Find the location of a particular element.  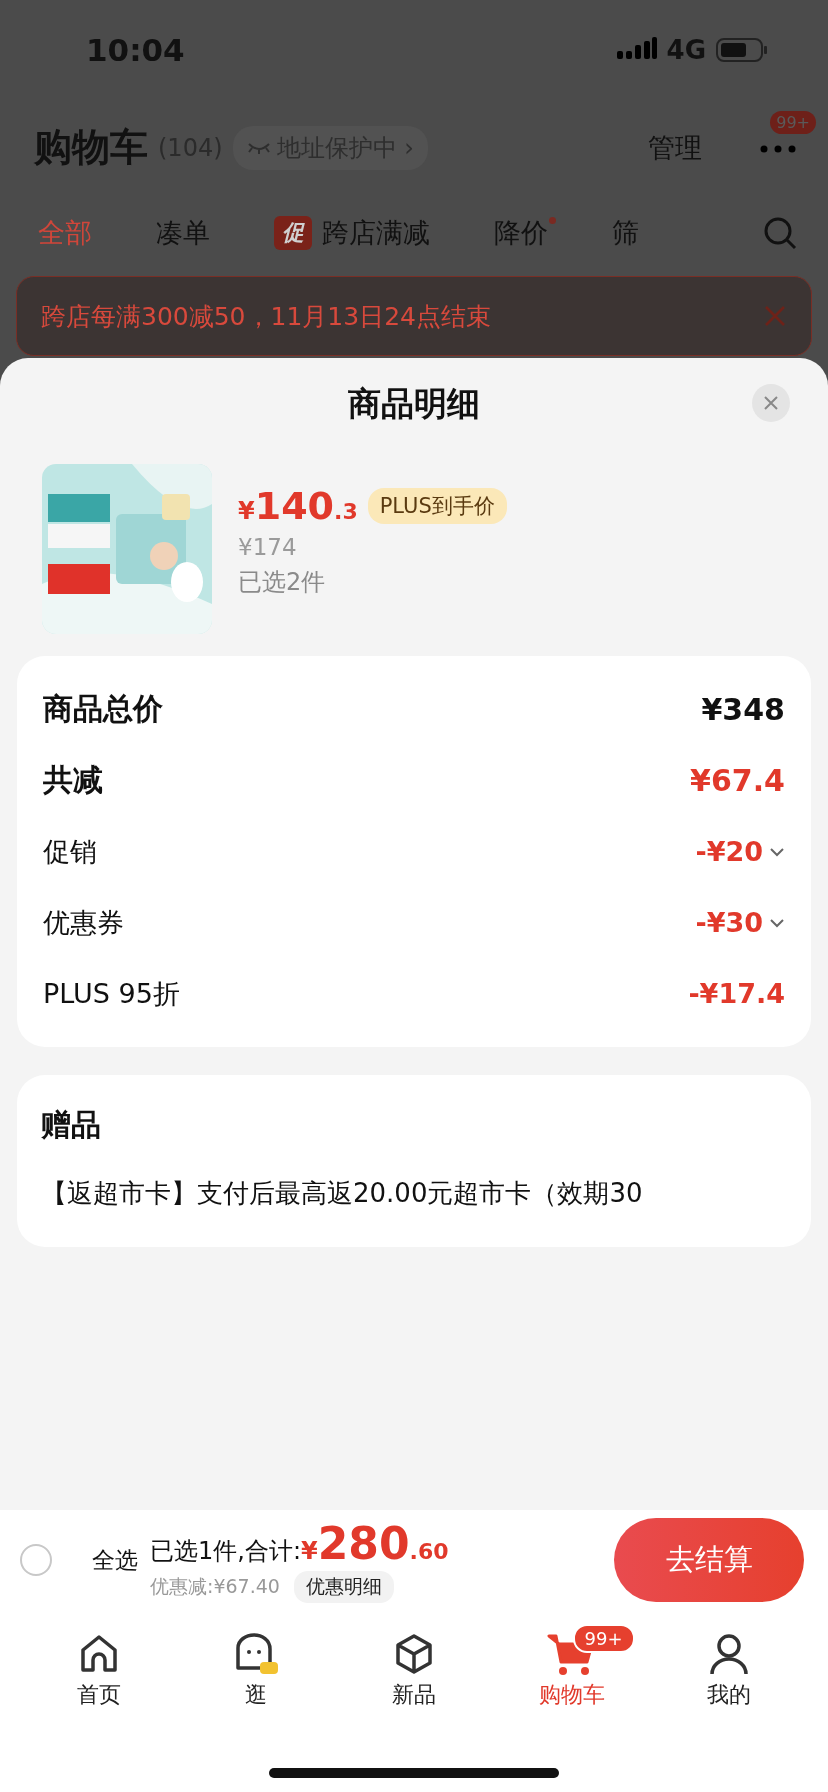

selection-summary: 已选1件,合计: is located at coordinates (225, 1551).